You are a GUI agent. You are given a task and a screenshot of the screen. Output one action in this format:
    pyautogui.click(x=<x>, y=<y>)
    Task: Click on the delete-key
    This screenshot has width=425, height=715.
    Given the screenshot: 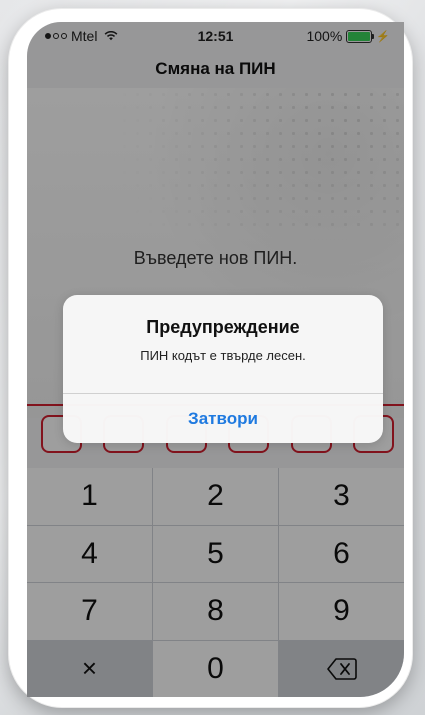 What is the action you would take?
    pyautogui.click(x=341, y=668)
    